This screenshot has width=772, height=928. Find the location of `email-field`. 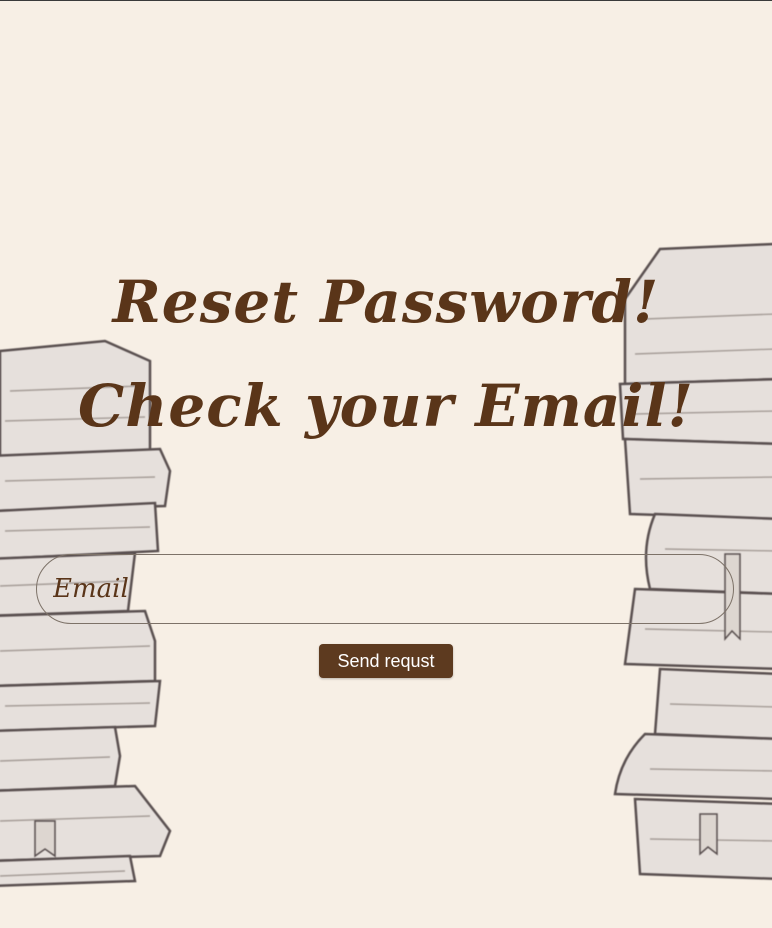

email-field is located at coordinates (385, 589).